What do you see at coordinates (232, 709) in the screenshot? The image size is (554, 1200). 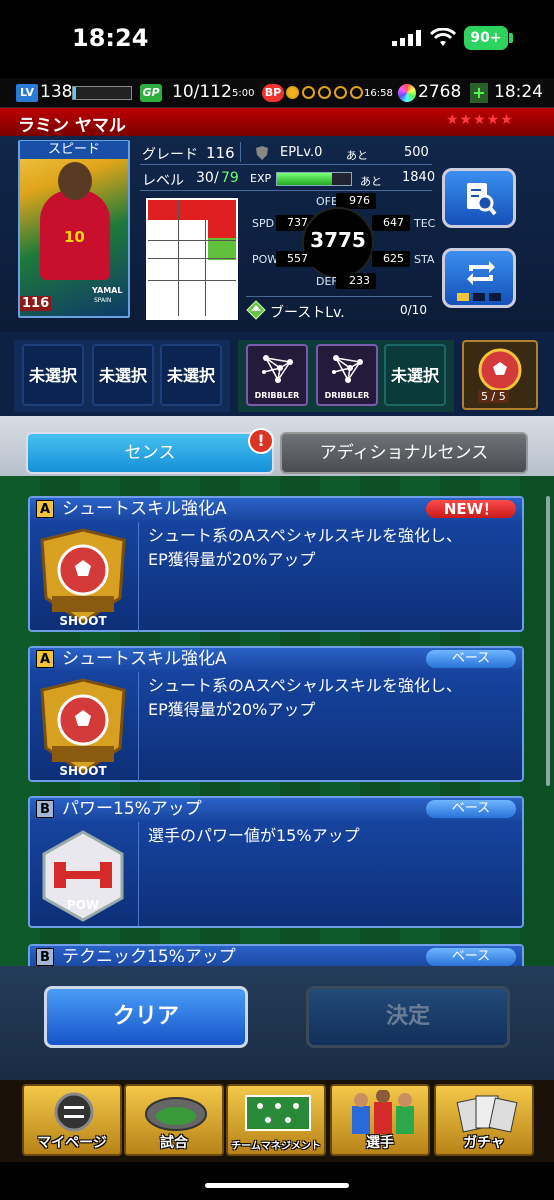 I see `sense-description-line: EP獲得量が20%アップ` at bounding box center [232, 709].